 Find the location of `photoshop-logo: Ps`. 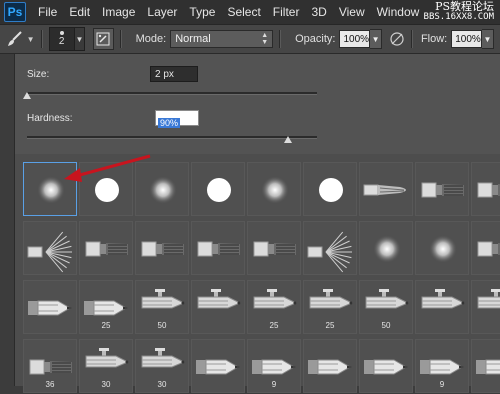

photoshop-logo: Ps is located at coordinates (15, 12).